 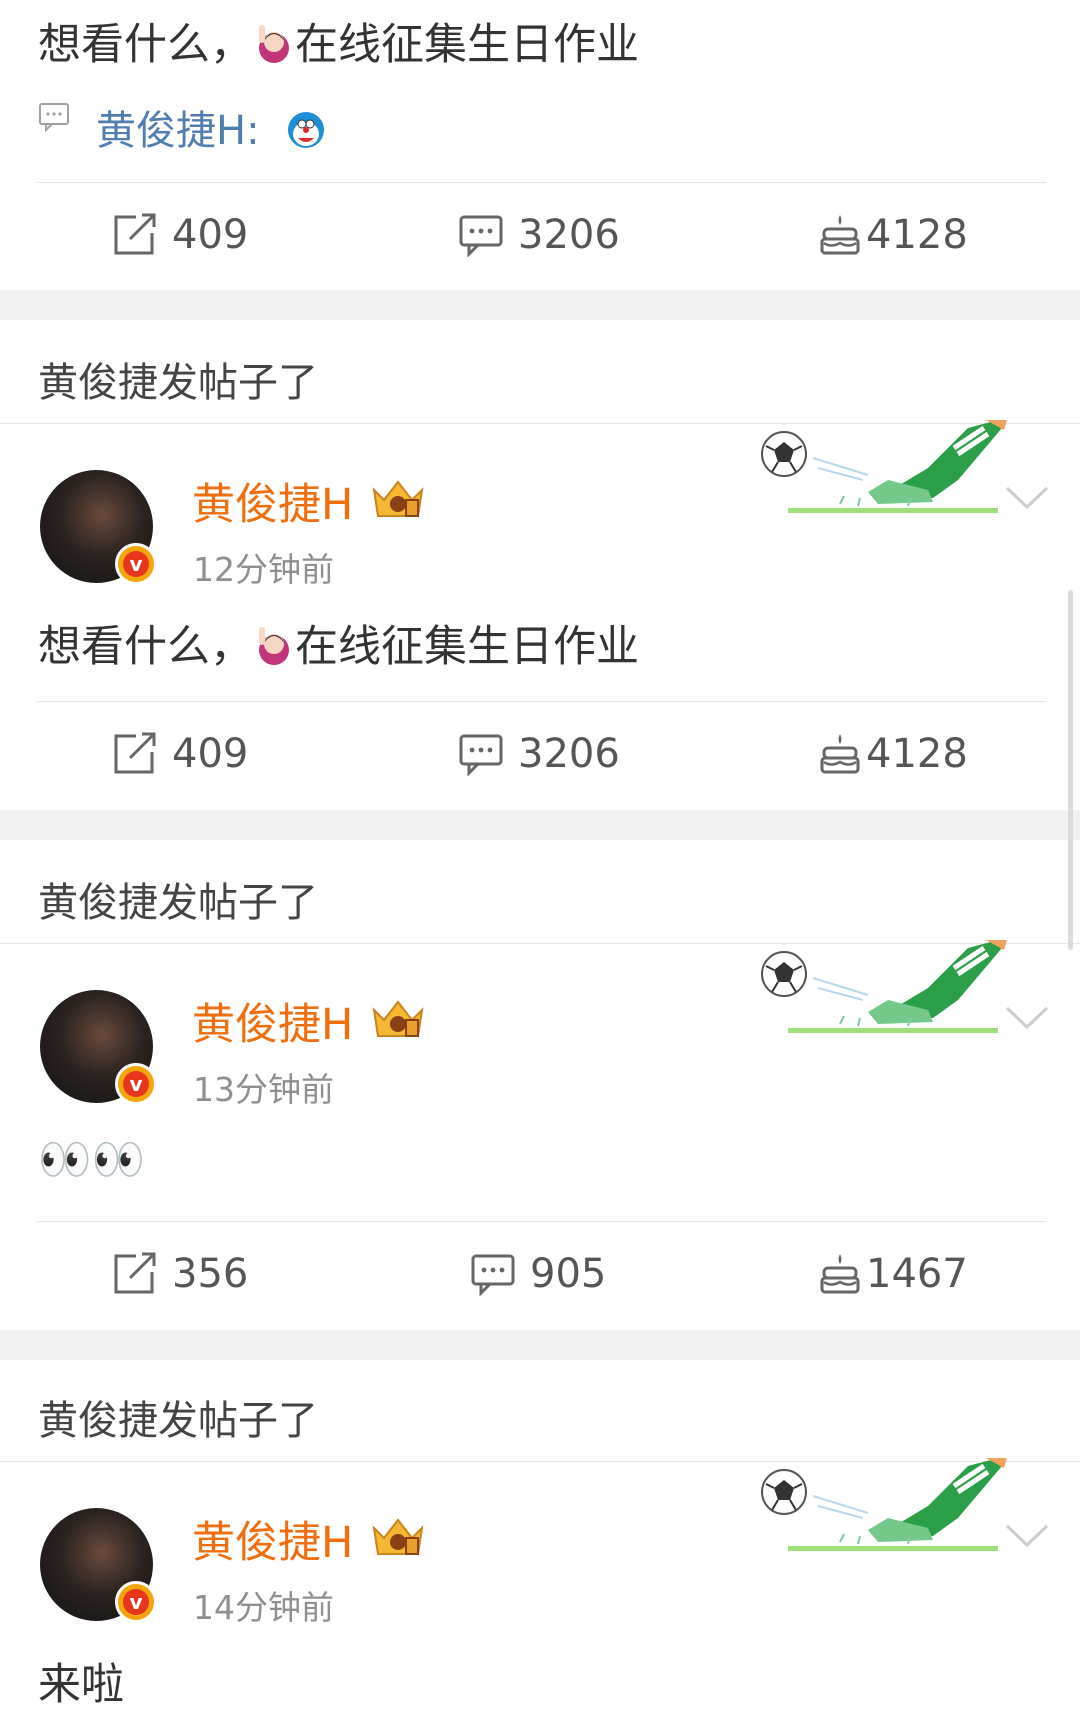 I want to click on post-text: 来啦, so click(x=81, y=1685).